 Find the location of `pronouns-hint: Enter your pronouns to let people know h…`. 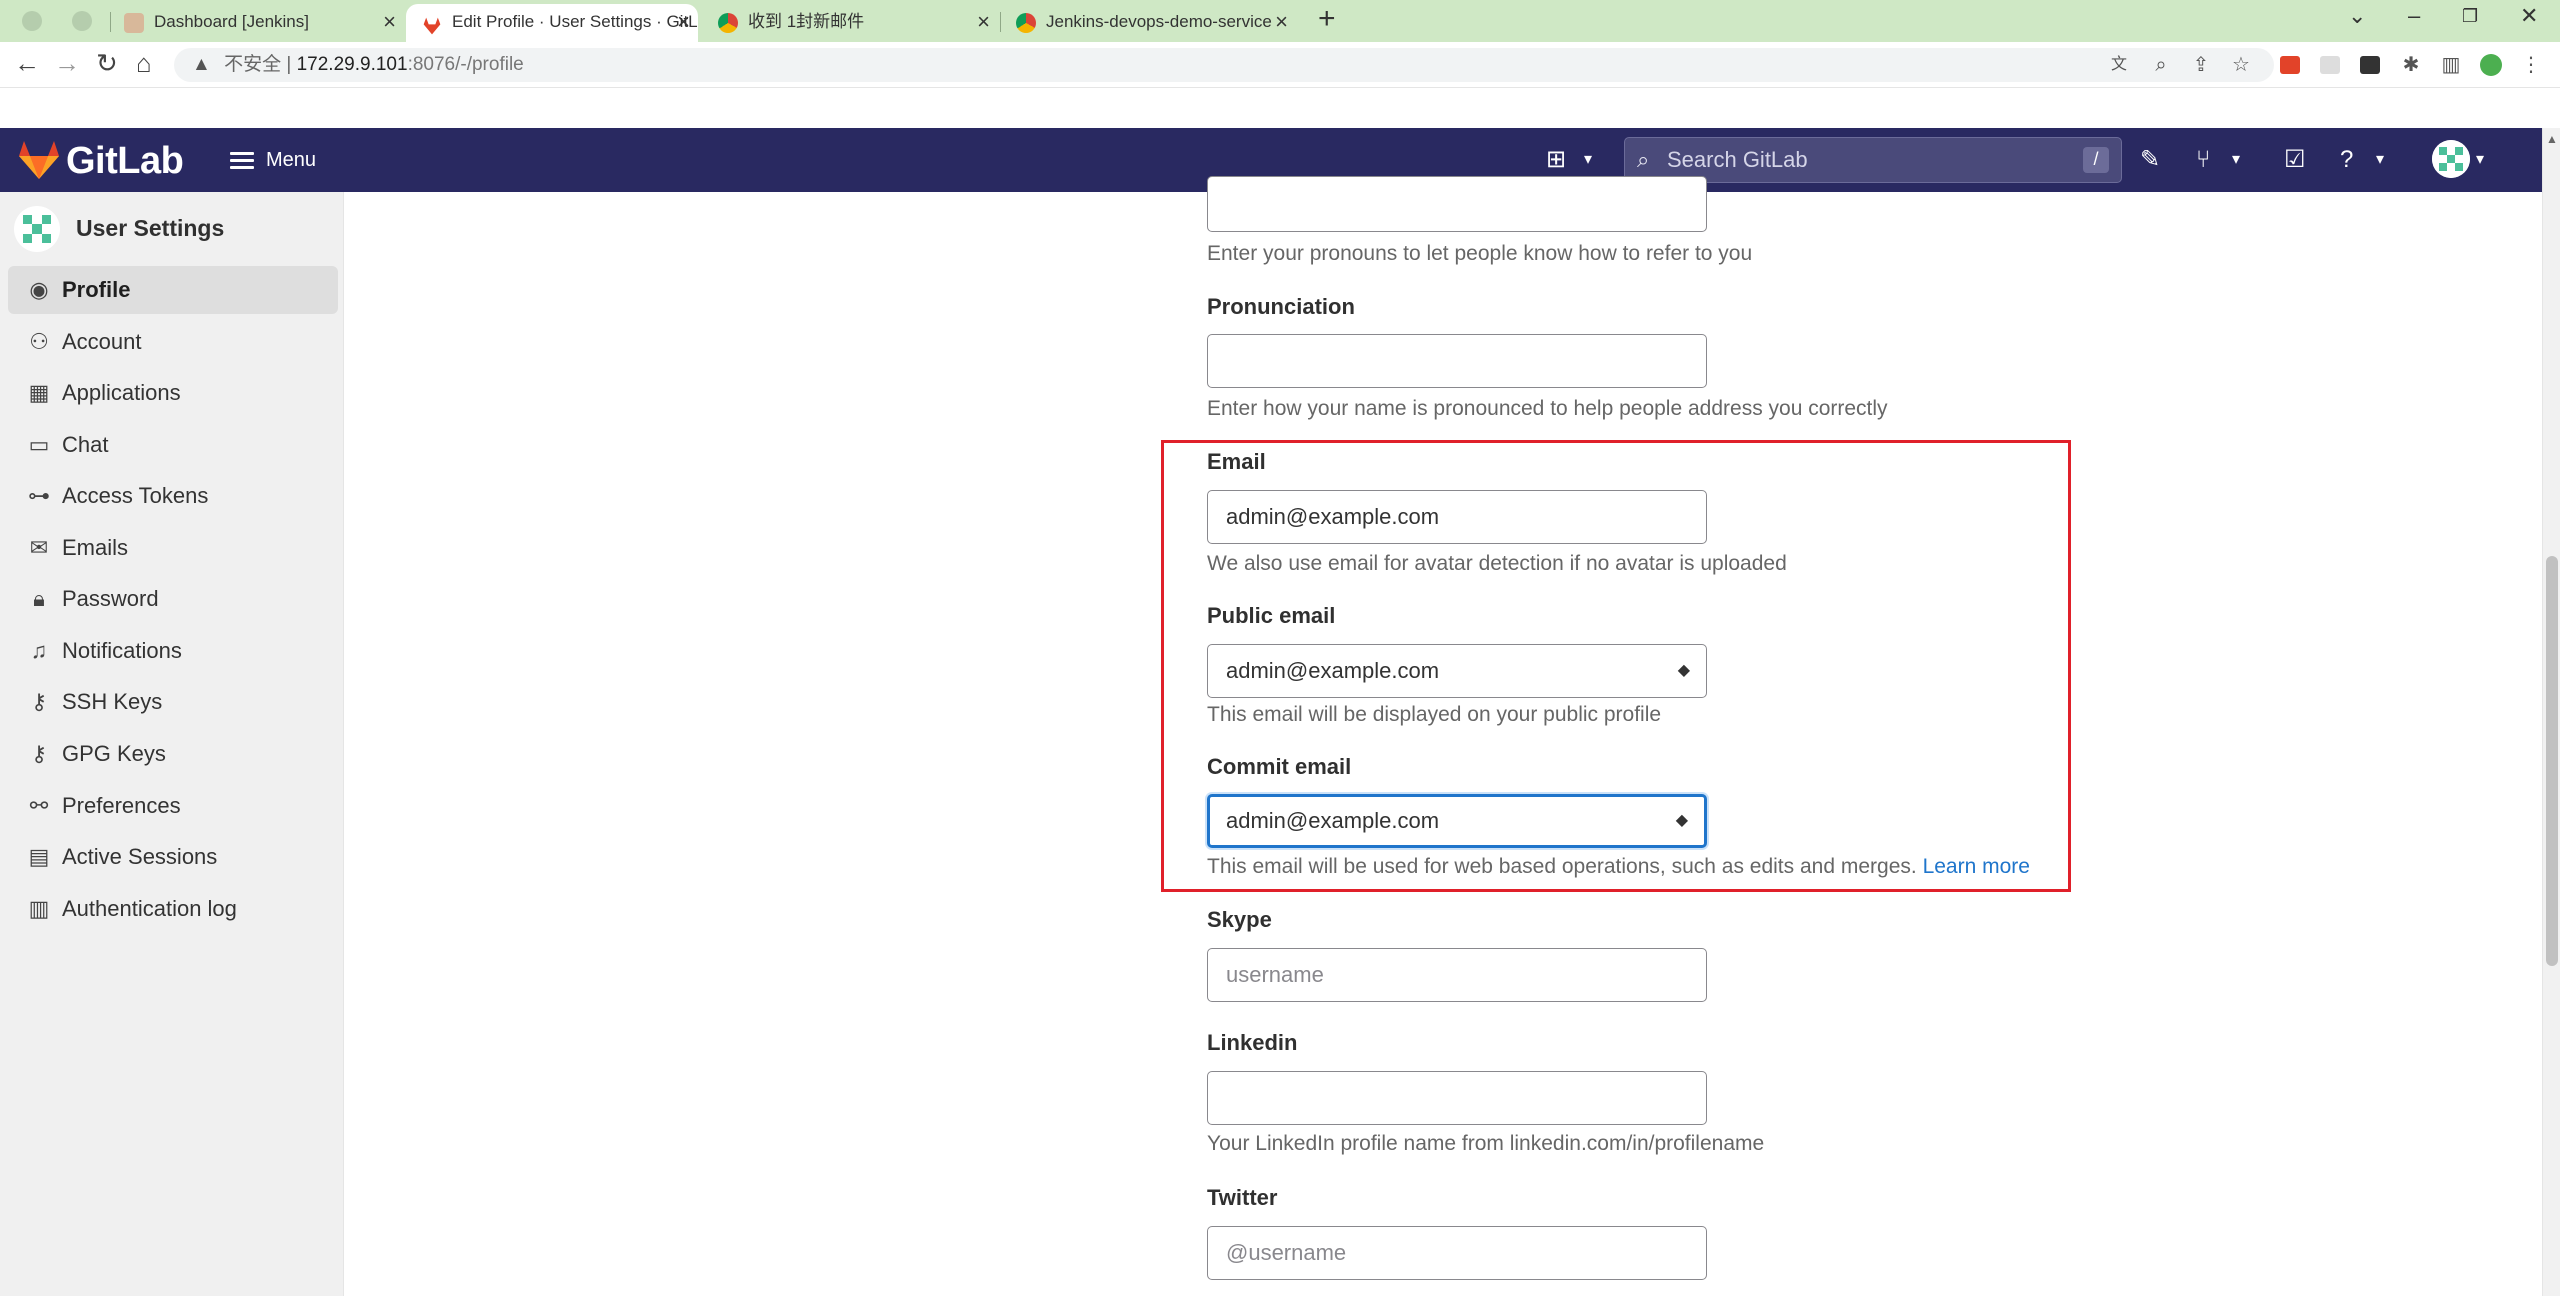

pronouns-hint: Enter your pronouns to let people know h… is located at coordinates (1480, 253).